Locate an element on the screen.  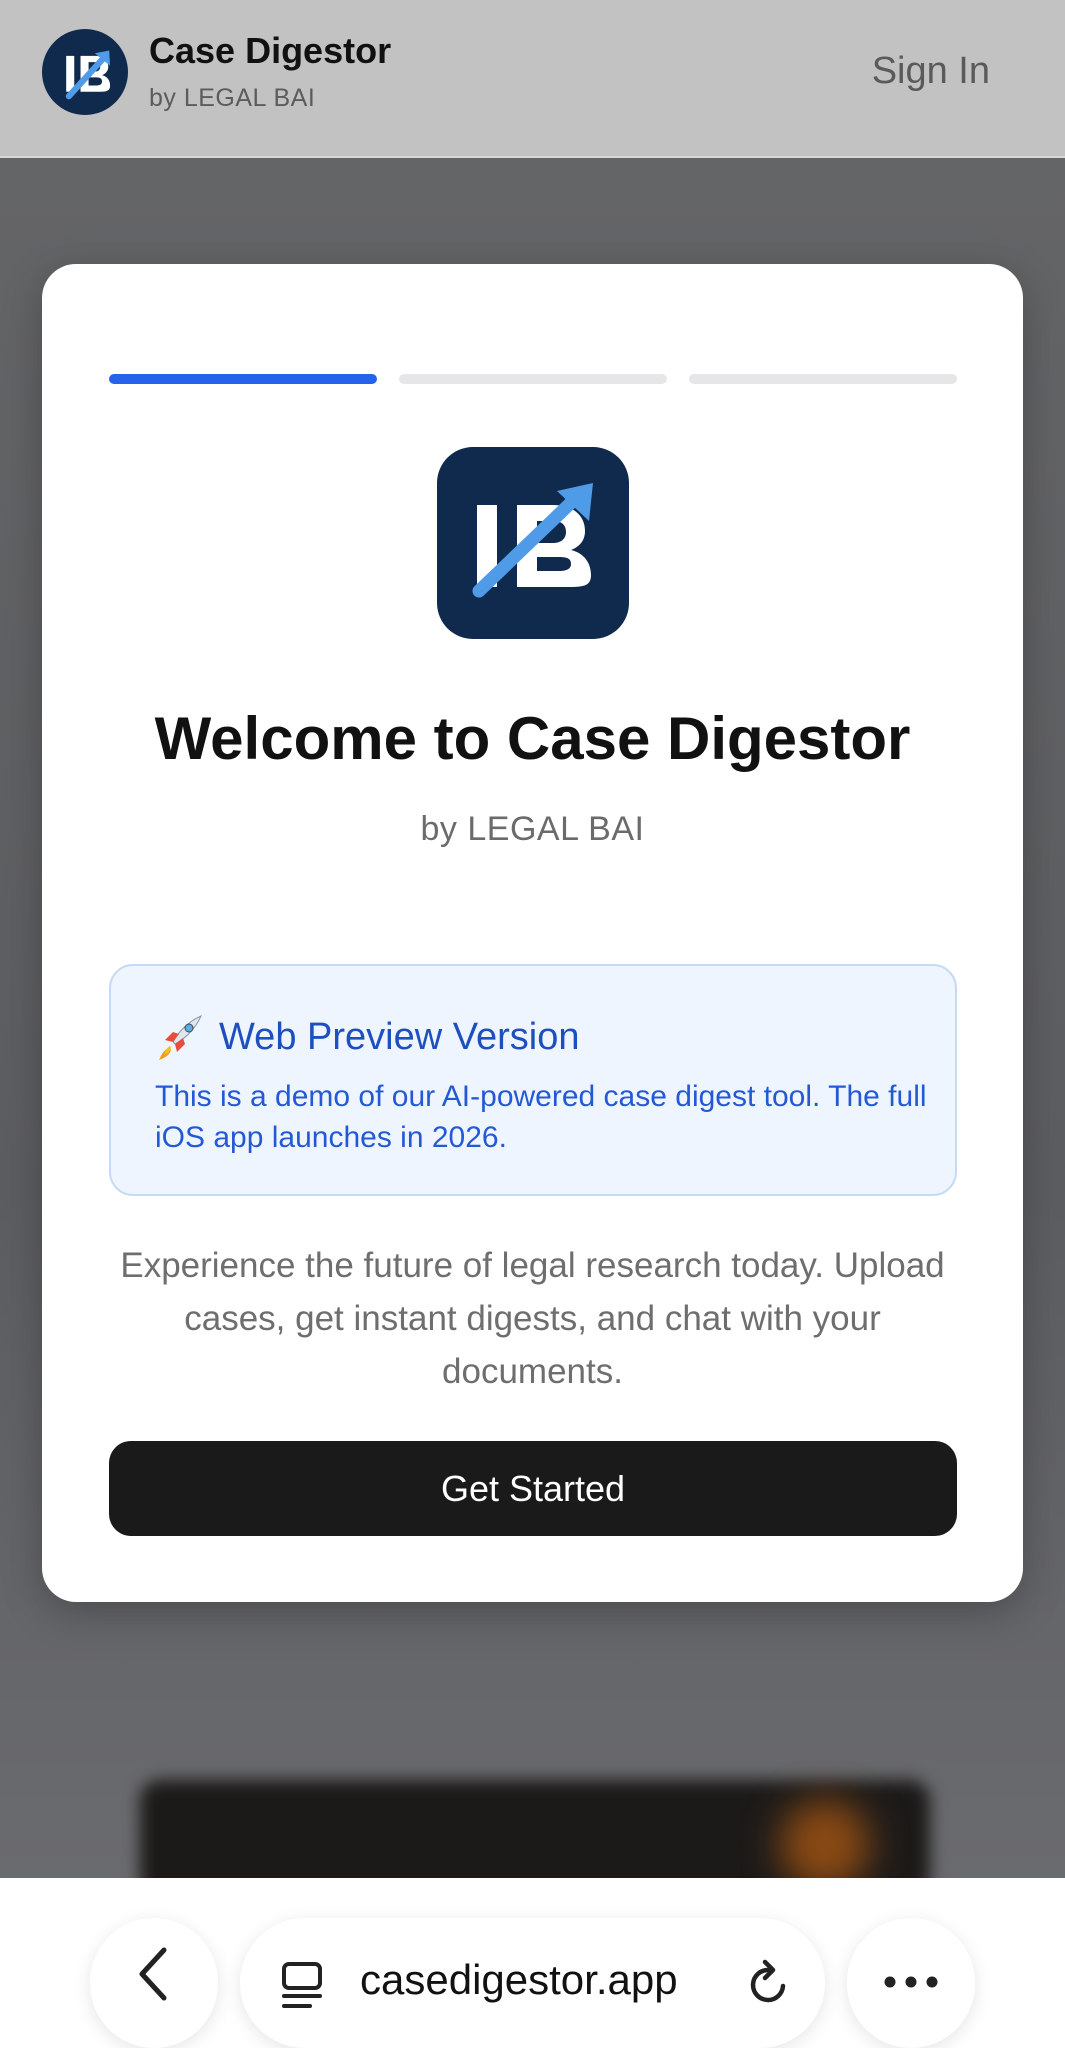
more-icon is located at coordinates (911, 1982).